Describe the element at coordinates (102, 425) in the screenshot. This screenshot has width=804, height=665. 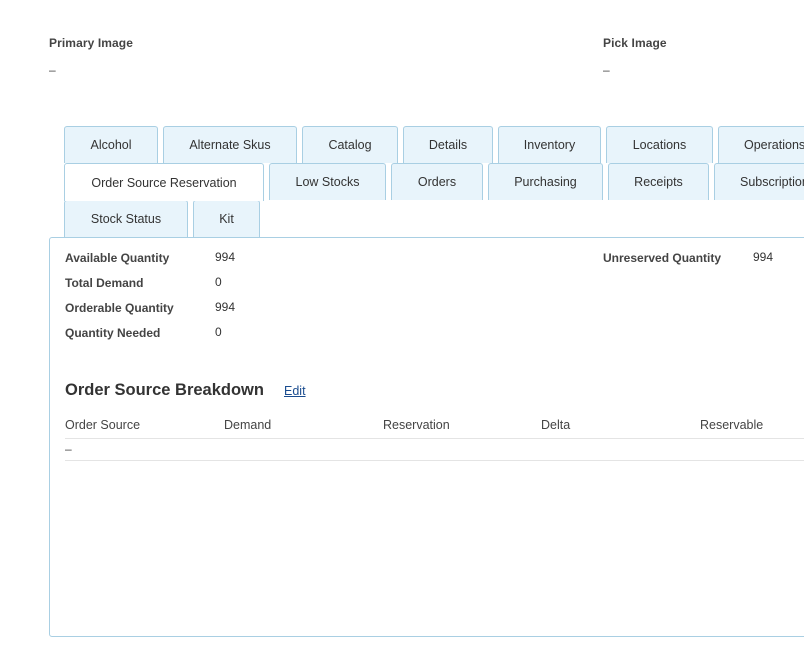
I see `column-header-order-source: Order Source` at that location.